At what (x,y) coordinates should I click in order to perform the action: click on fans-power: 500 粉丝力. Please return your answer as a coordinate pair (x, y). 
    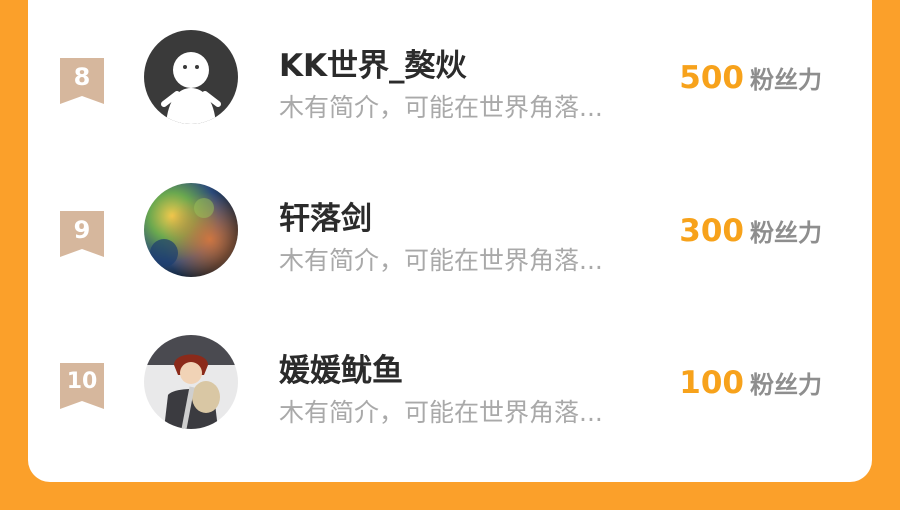
    Looking at the image, I should click on (750, 78).